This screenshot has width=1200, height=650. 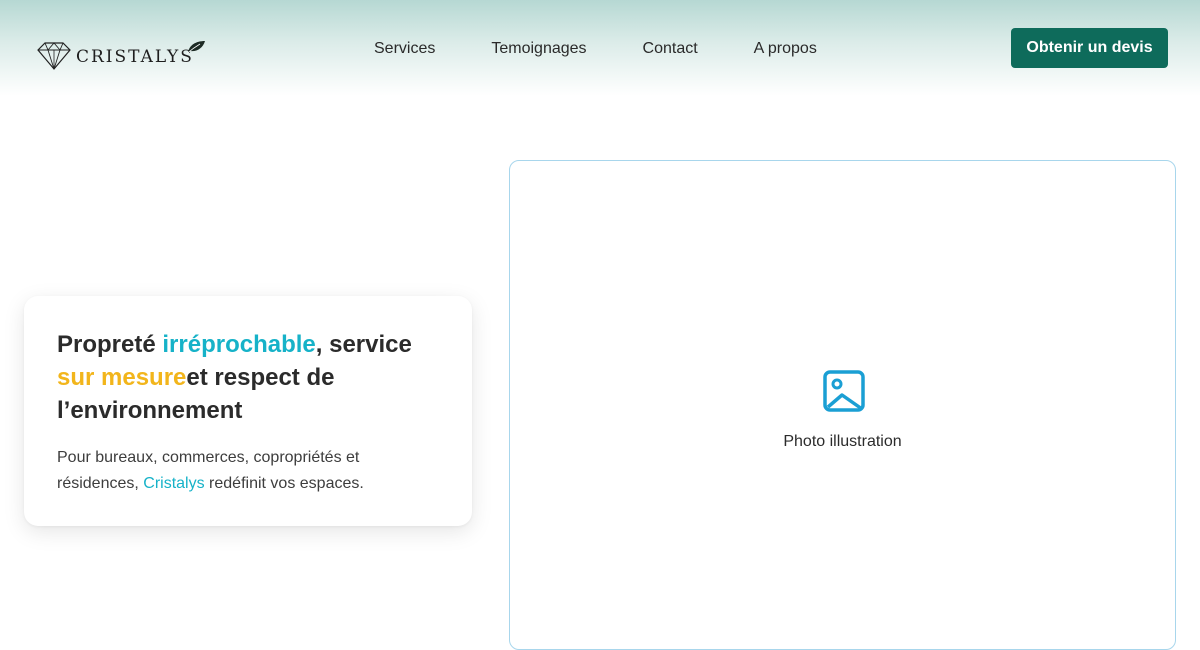 What do you see at coordinates (195, 47) in the screenshot?
I see `leaf-icon` at bounding box center [195, 47].